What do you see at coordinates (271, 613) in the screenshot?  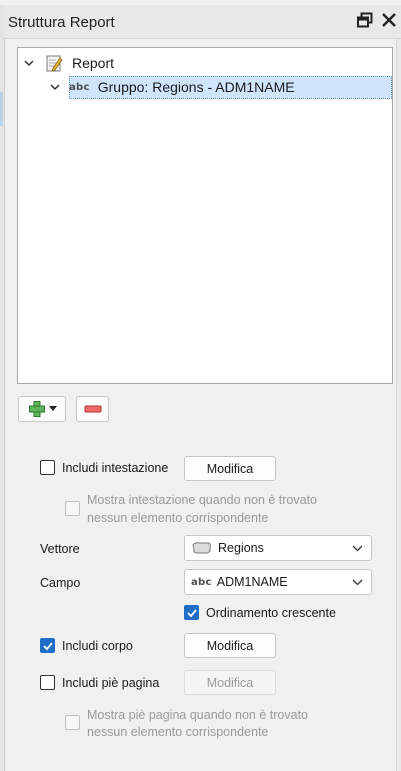 I see `sort-ascending-label: Ordinamento crescente` at bounding box center [271, 613].